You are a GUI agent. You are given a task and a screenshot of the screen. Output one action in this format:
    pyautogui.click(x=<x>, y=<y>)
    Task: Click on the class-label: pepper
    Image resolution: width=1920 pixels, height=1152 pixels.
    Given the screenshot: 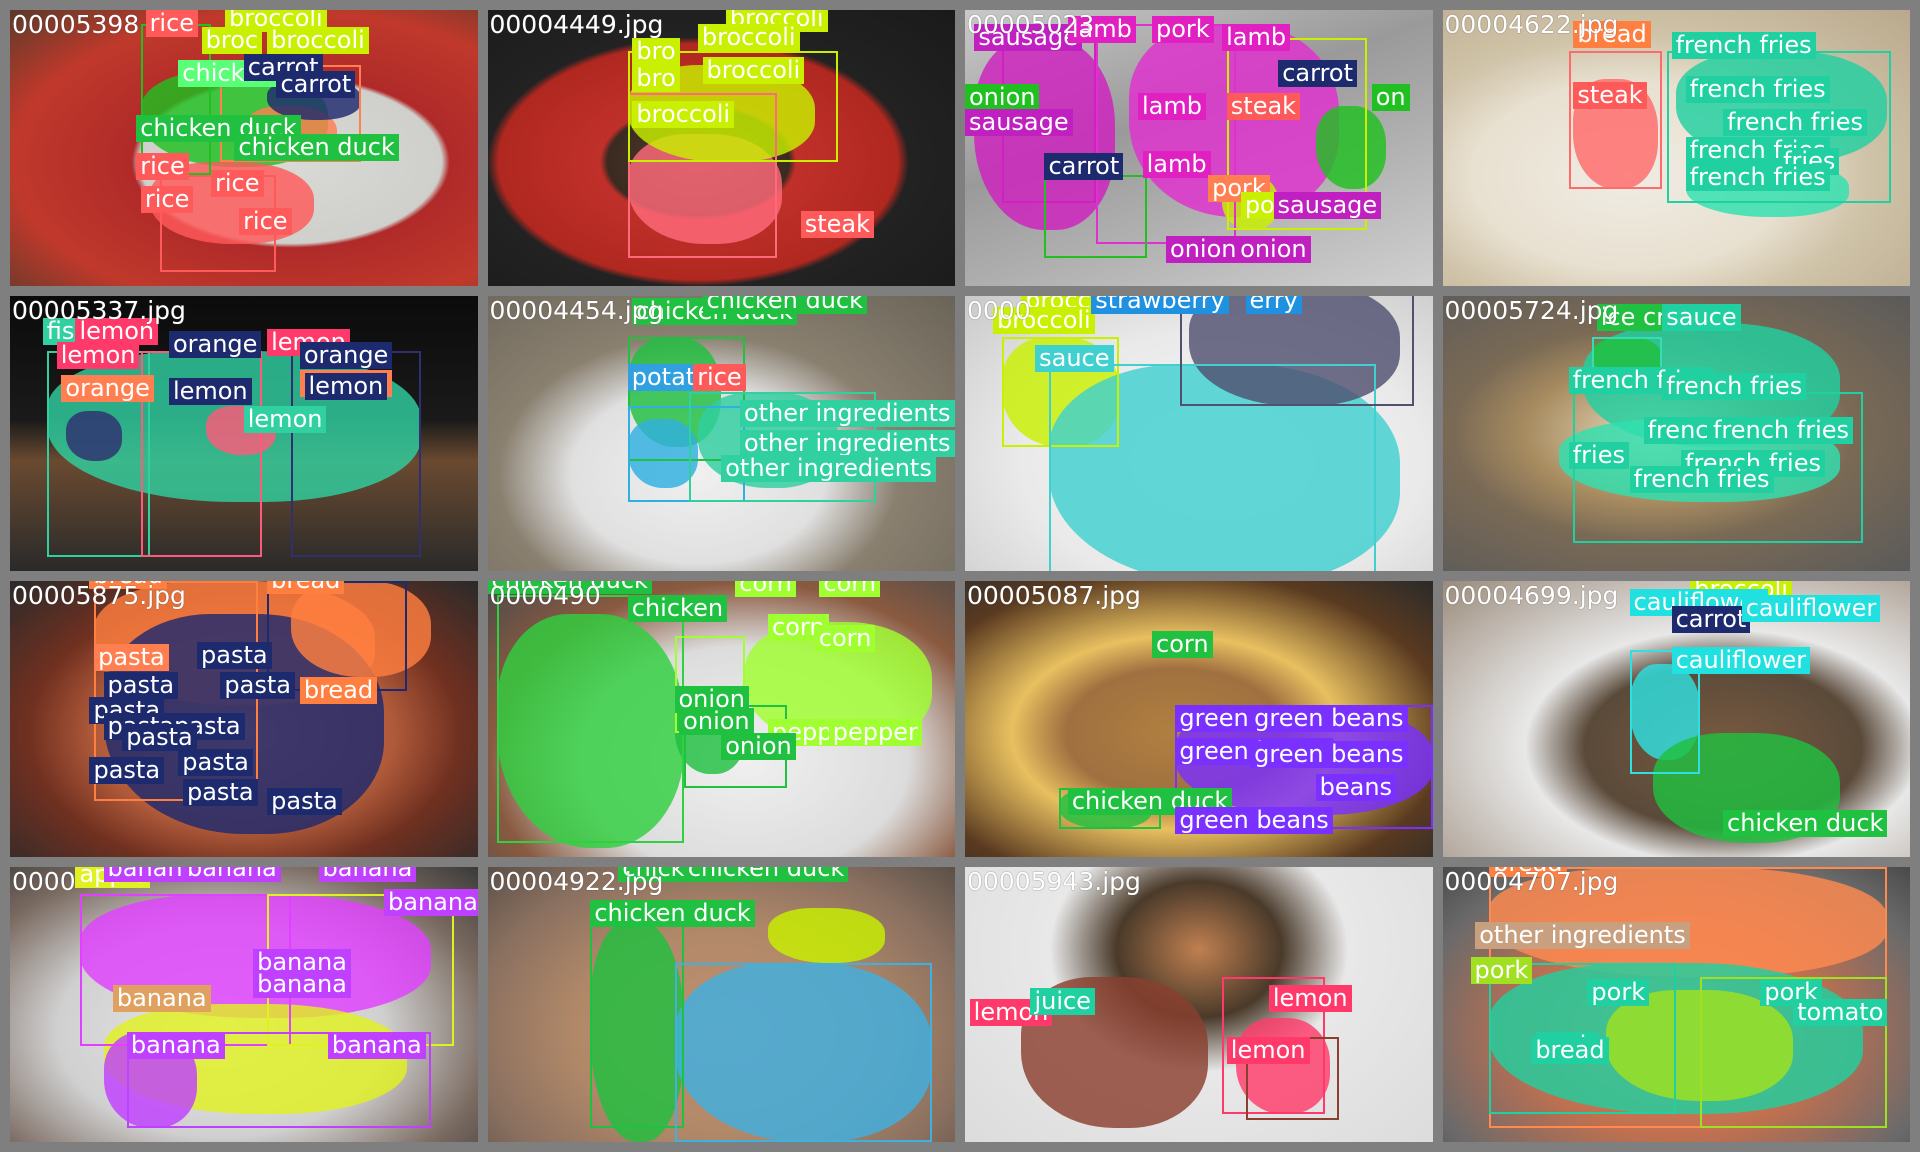 What is the action you would take?
    pyautogui.click(x=875, y=732)
    